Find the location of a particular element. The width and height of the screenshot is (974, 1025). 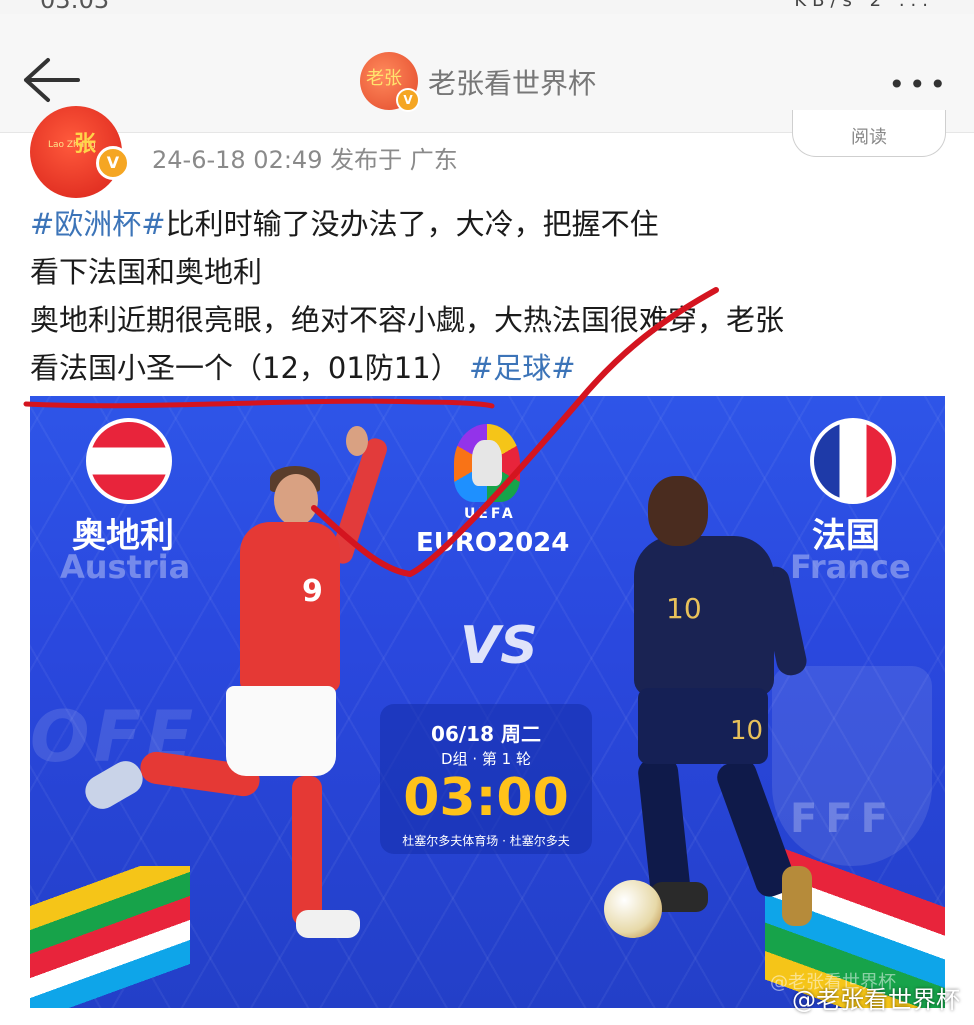

france-player-head is located at coordinates (678, 511).